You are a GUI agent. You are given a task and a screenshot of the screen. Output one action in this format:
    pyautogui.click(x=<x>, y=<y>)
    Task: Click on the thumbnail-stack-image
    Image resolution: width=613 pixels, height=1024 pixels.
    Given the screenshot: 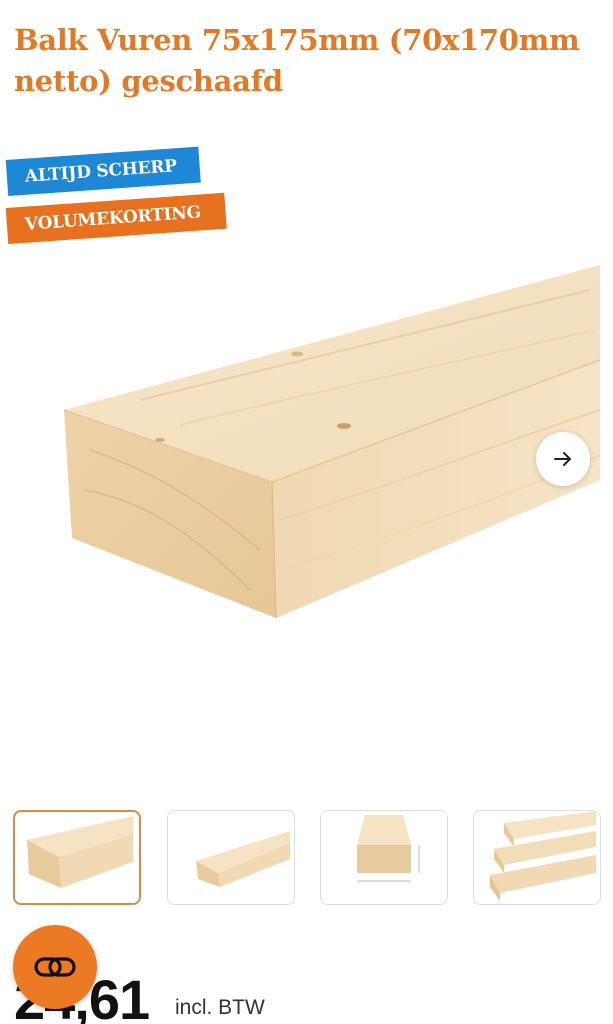 What is the action you would take?
    pyautogui.click(x=543, y=856)
    